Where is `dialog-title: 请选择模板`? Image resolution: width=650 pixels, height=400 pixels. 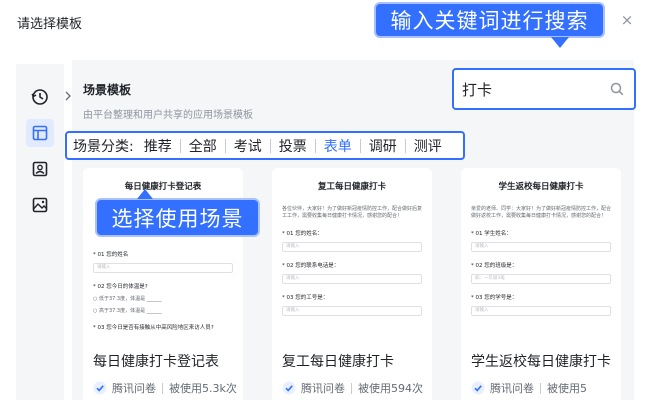
dialog-title: 请选择模板 is located at coordinates (50, 24).